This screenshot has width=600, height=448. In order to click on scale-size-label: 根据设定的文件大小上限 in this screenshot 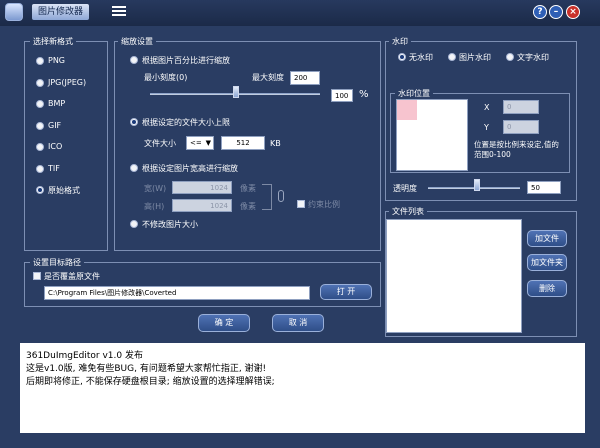, I will do `click(186, 122)`.